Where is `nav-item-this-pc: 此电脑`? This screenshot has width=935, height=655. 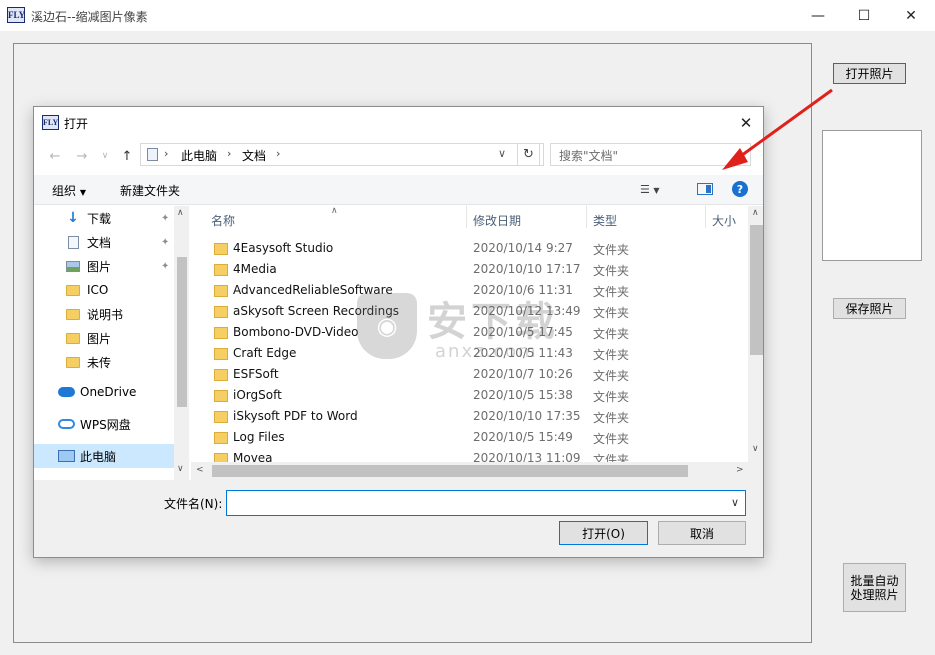
nav-item-this-pc: 此电脑 is located at coordinates (104, 456).